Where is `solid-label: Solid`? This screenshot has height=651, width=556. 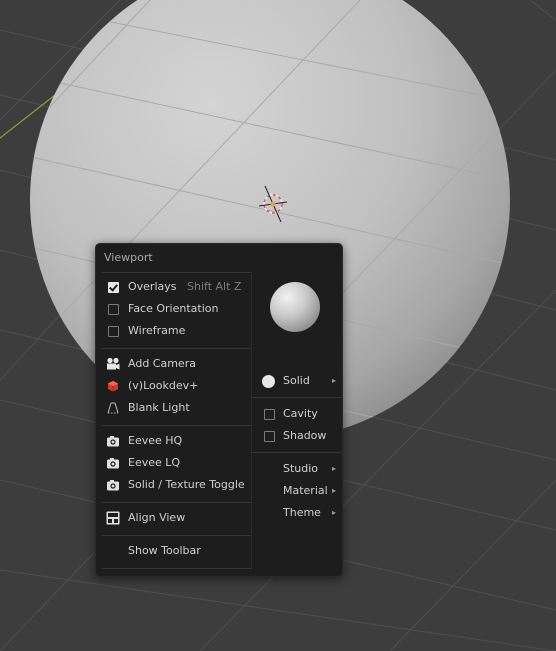 solid-label: Solid is located at coordinates (296, 380).